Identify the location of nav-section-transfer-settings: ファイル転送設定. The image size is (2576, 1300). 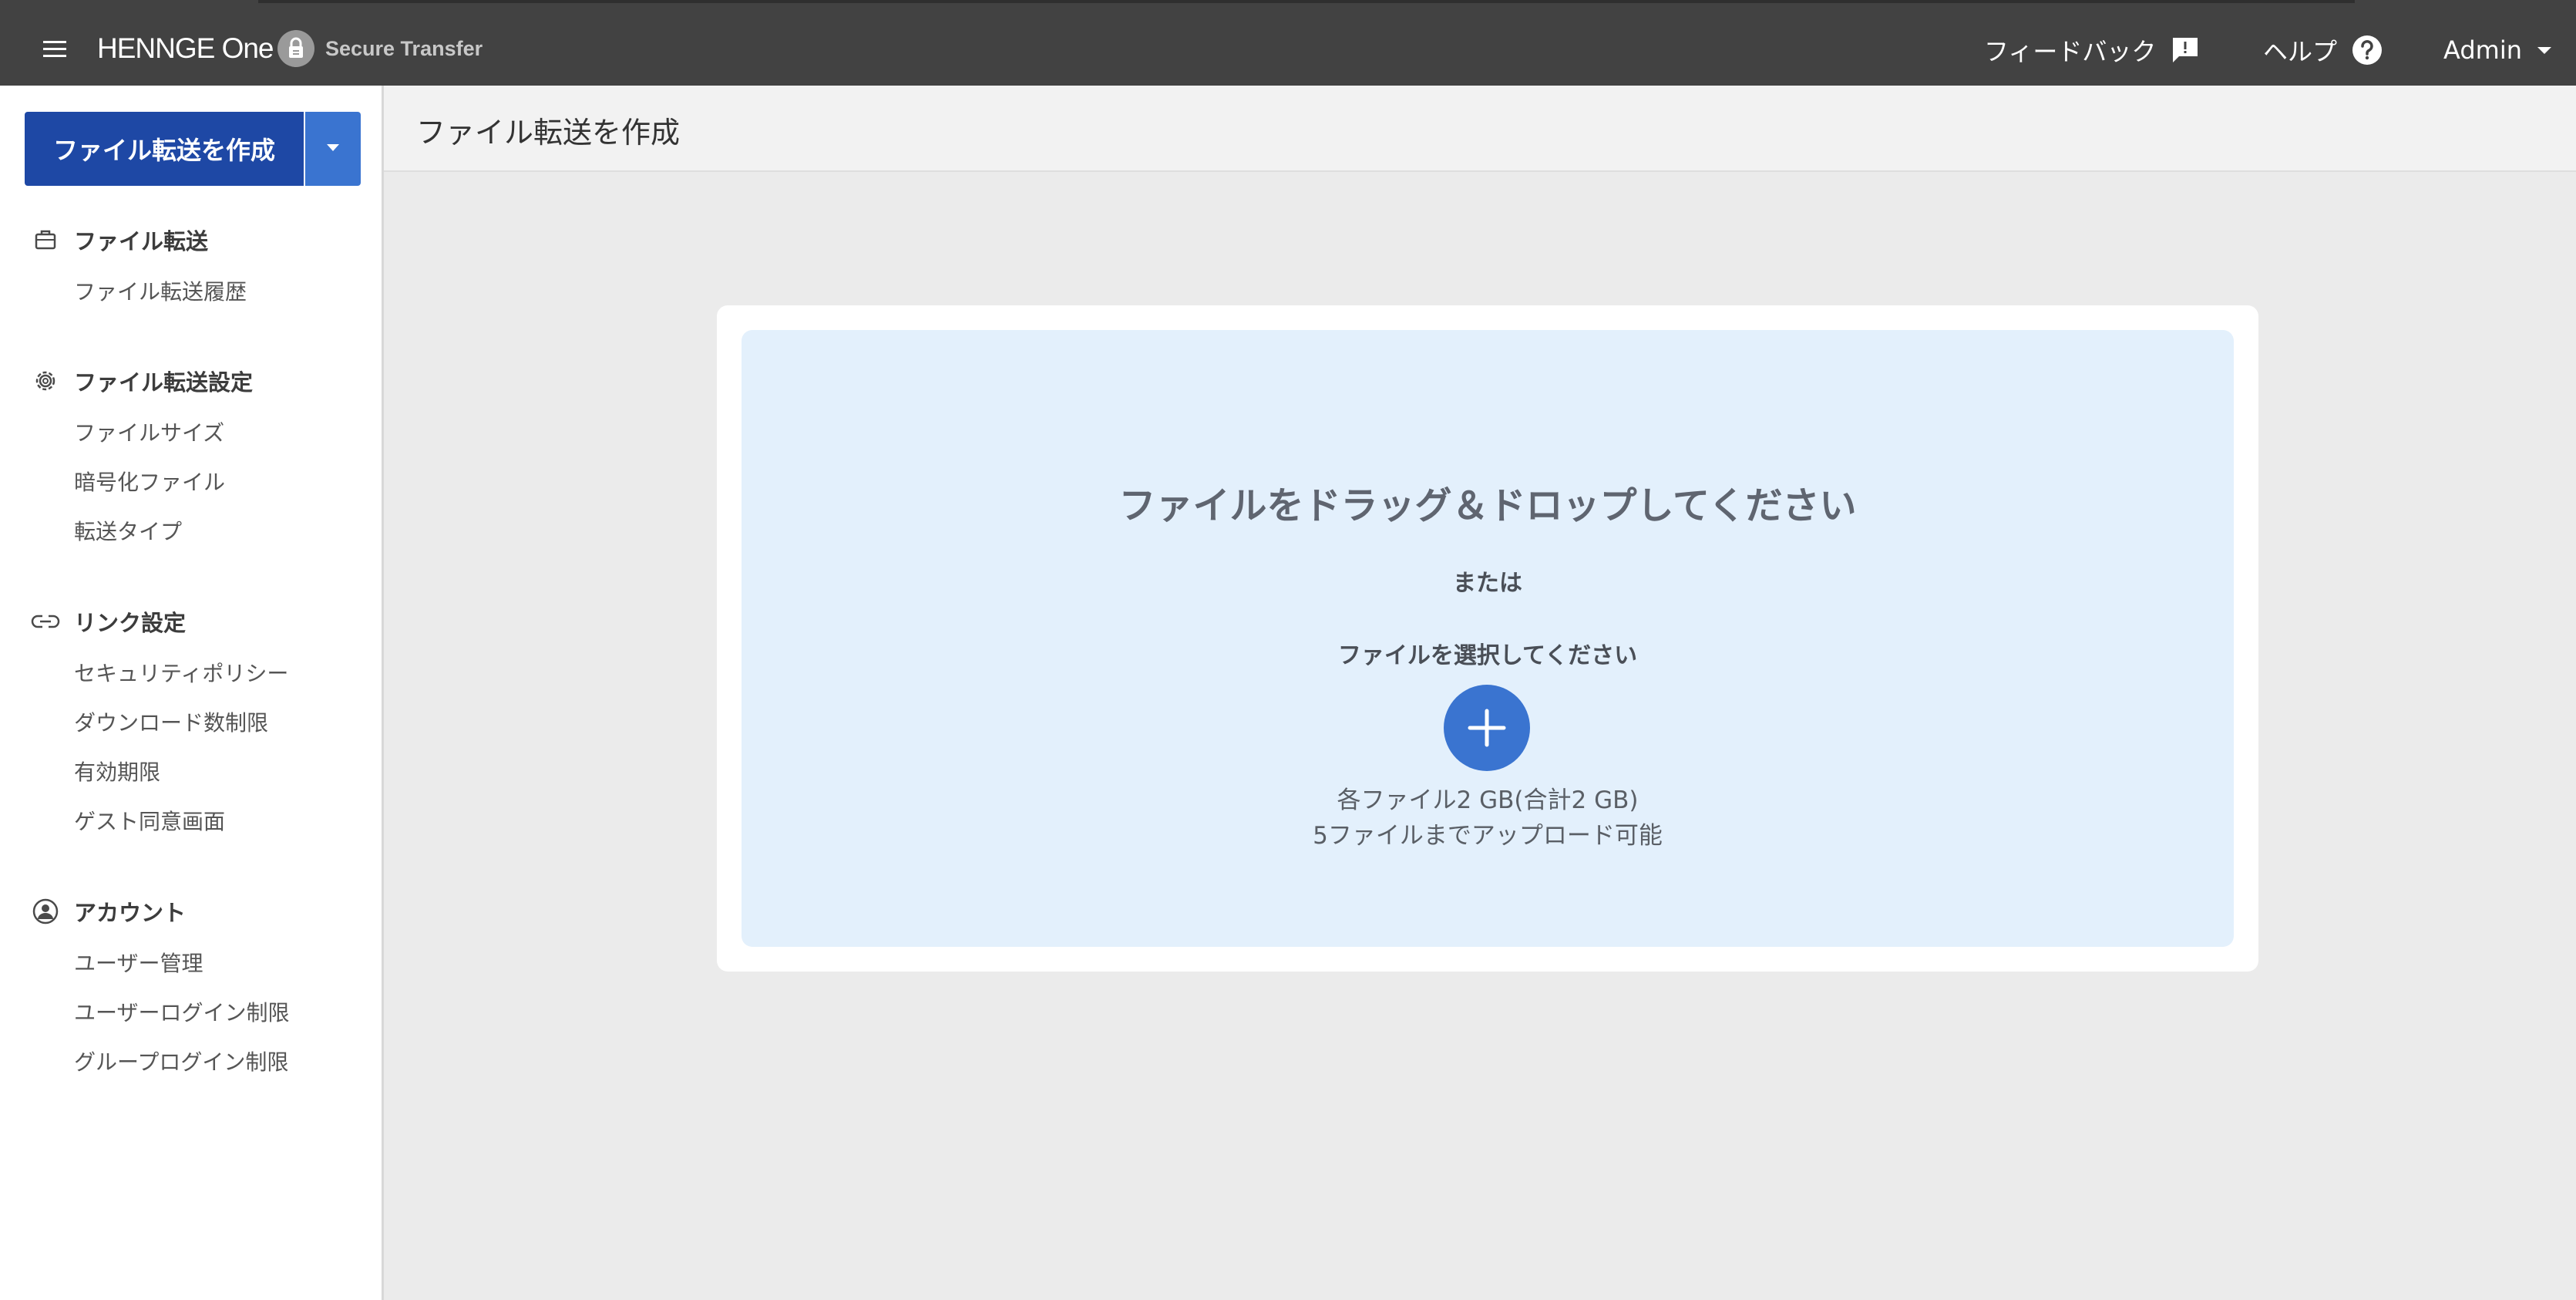
(142, 380).